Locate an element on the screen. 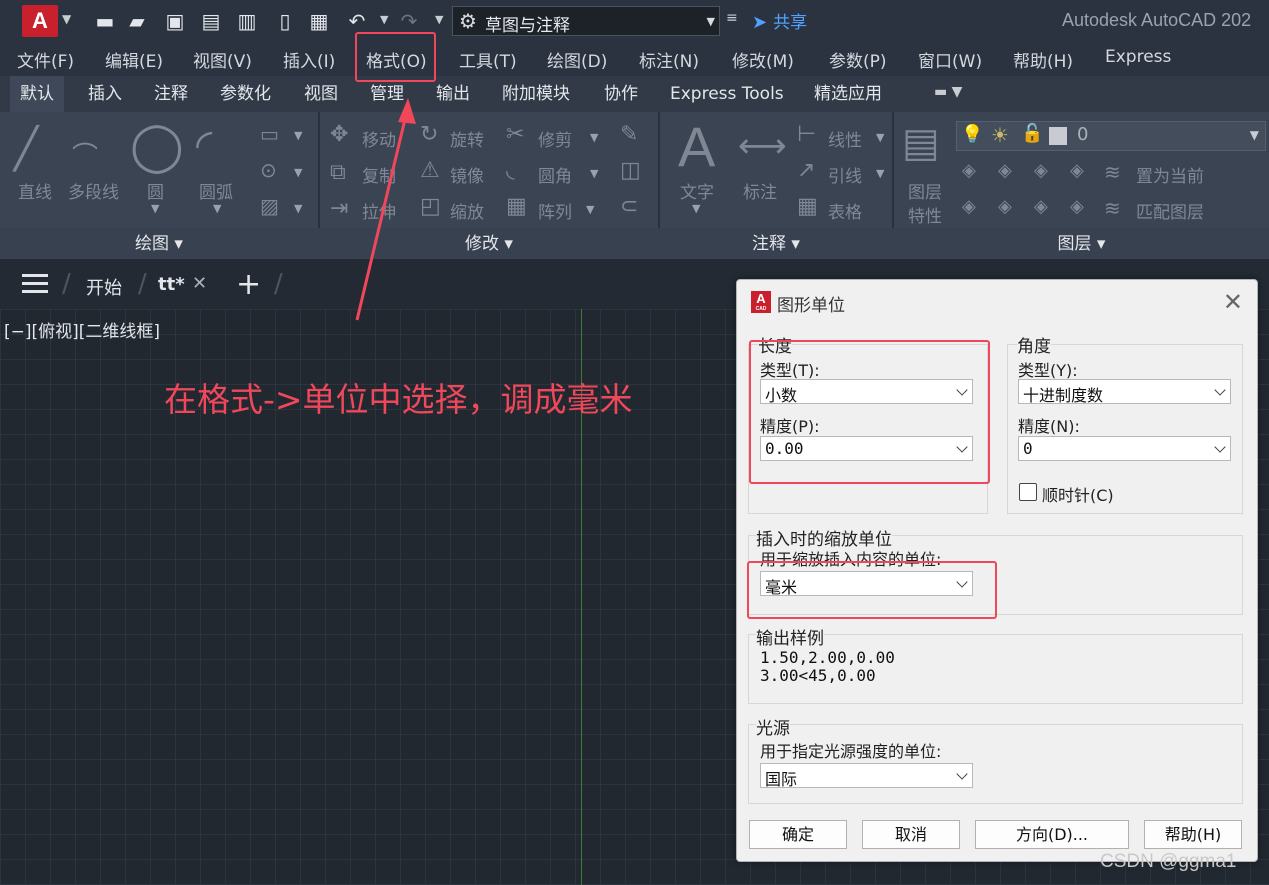 The height and width of the screenshot is (885, 1269). angle-type-select: 十进制度数 is located at coordinates (1124, 392).